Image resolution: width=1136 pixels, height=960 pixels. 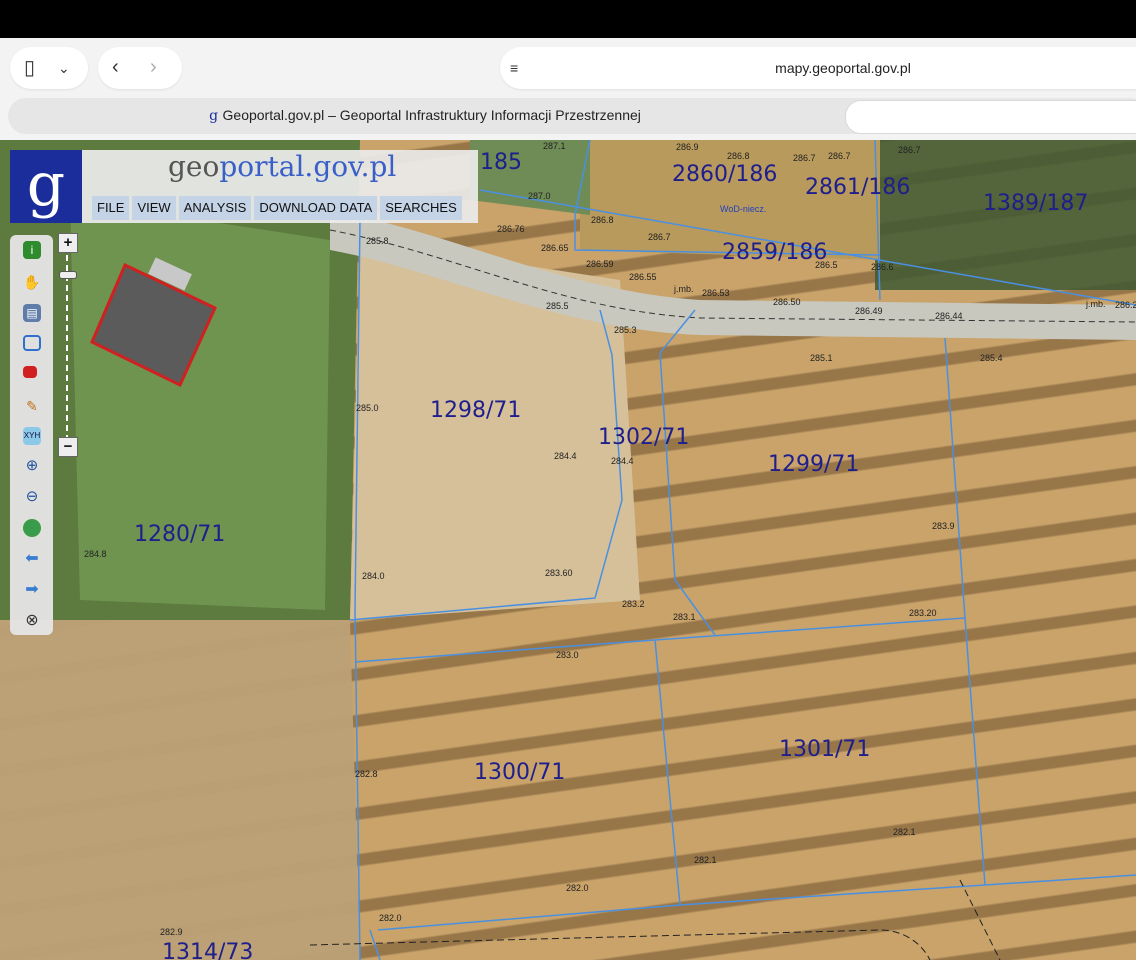 What do you see at coordinates (813, 464) in the screenshot?
I see `parcel-label: 1299/71` at bounding box center [813, 464].